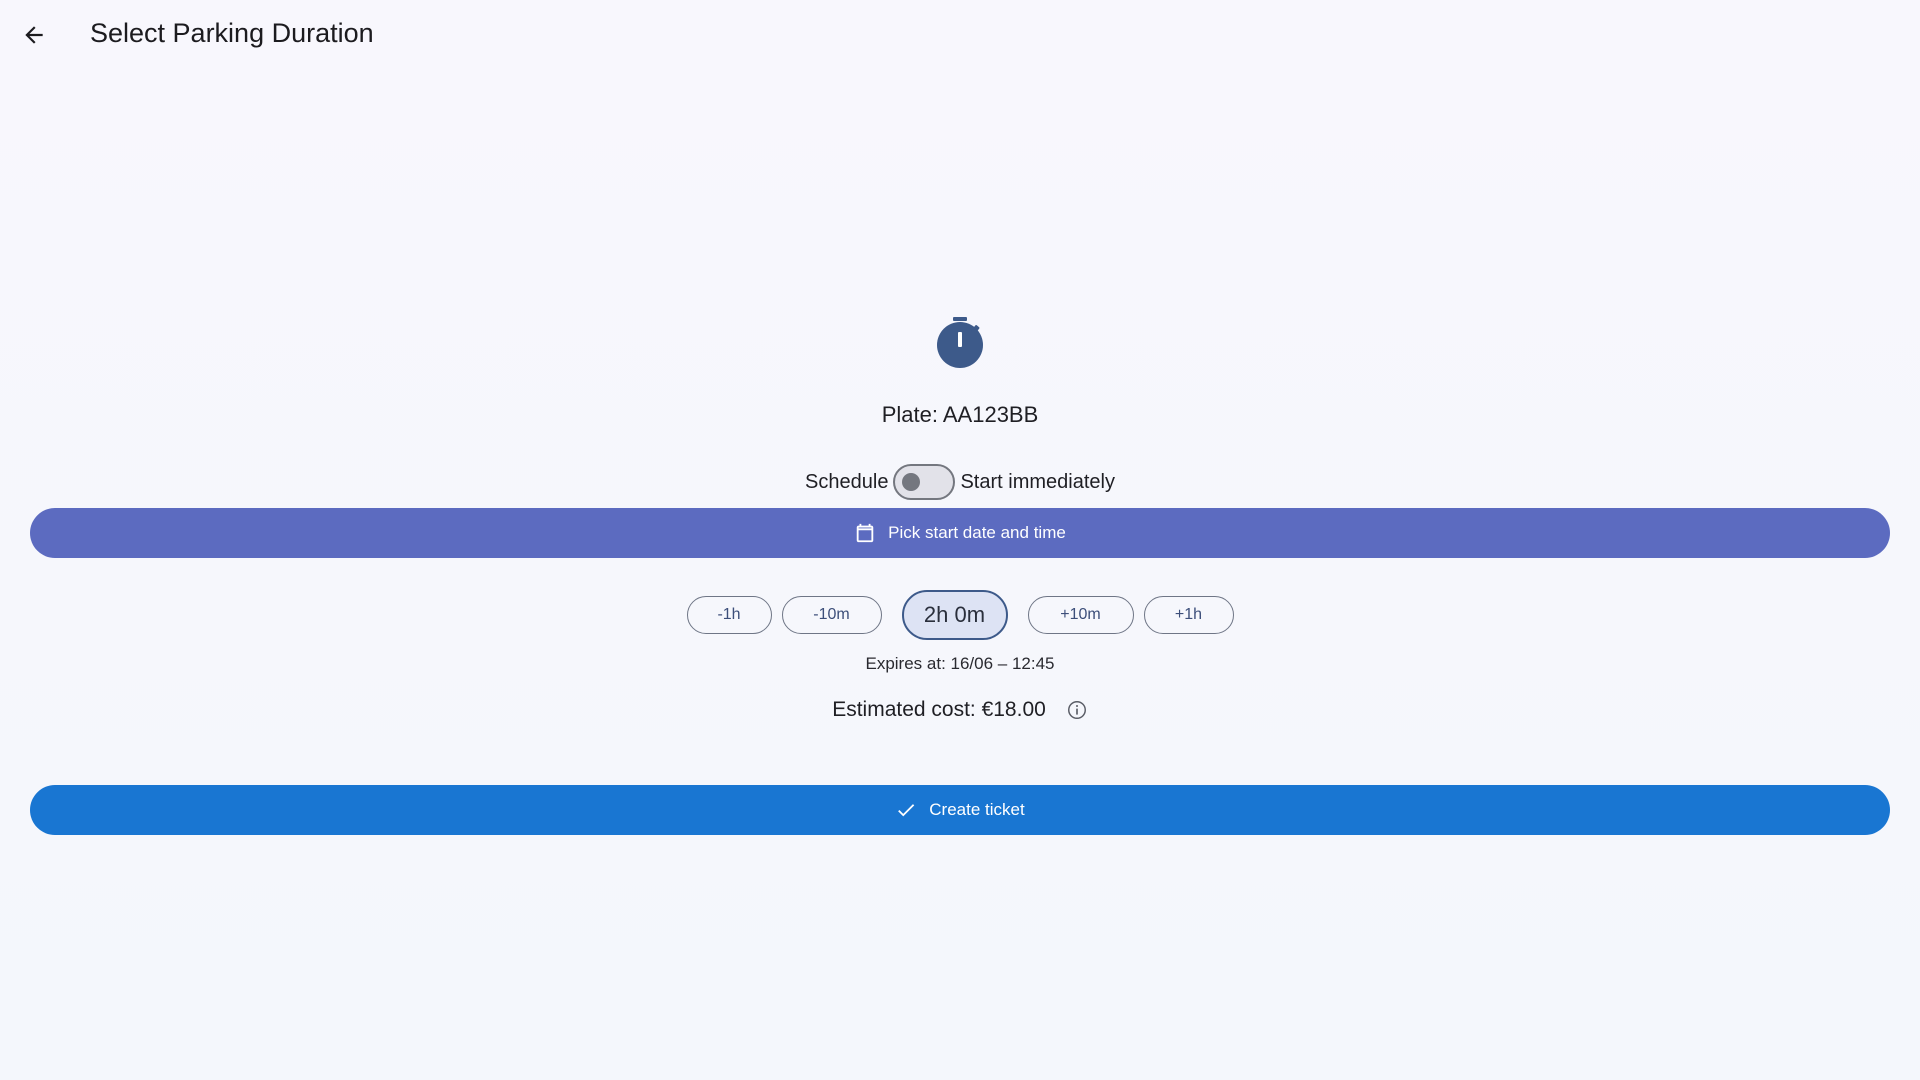  I want to click on pick-start-date-button: Pick start date and time, so click(960, 533).